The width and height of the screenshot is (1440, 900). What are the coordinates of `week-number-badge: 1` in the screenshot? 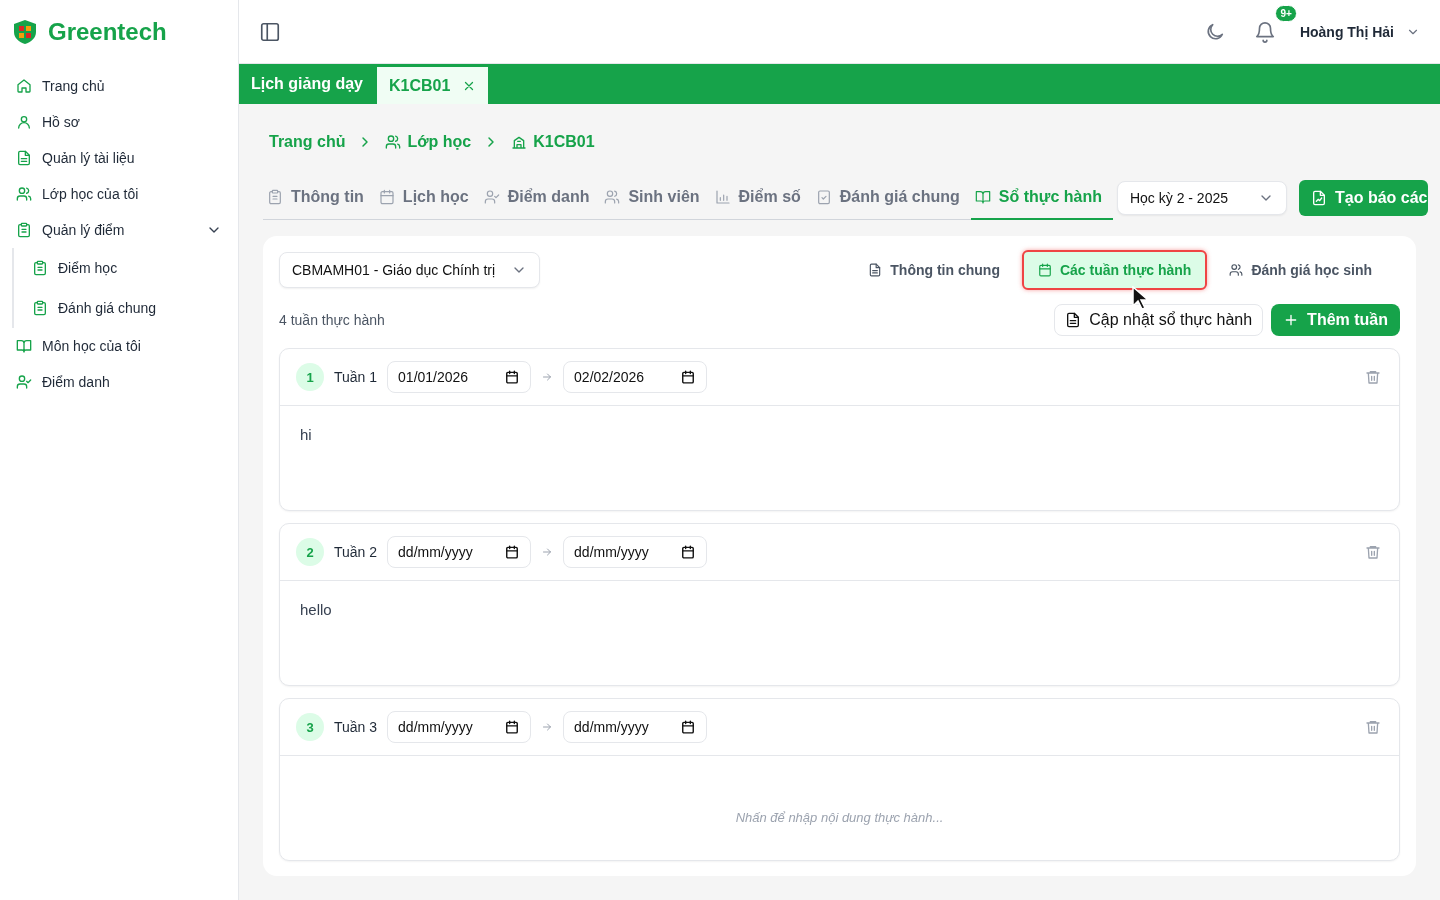 It's located at (310, 377).